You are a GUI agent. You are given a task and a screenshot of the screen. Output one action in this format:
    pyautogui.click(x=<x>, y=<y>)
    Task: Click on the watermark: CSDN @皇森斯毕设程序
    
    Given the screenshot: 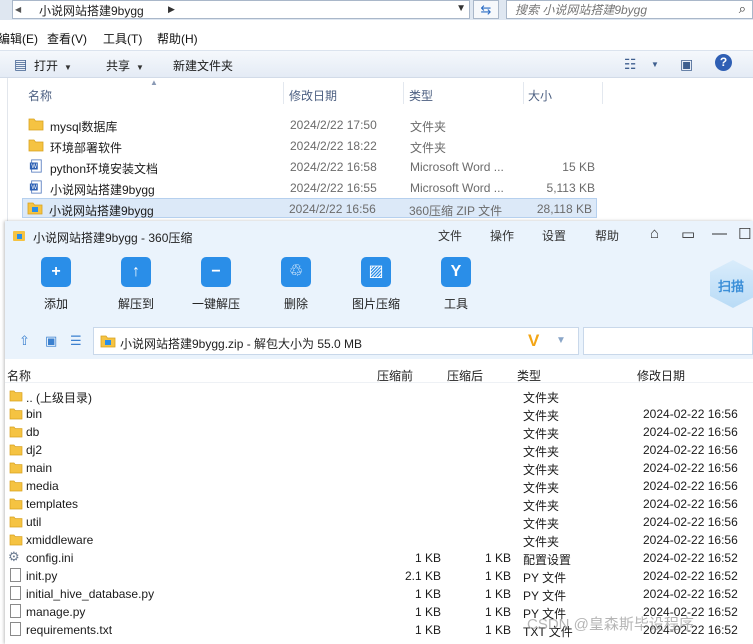 What is the action you would take?
    pyautogui.click(x=610, y=624)
    